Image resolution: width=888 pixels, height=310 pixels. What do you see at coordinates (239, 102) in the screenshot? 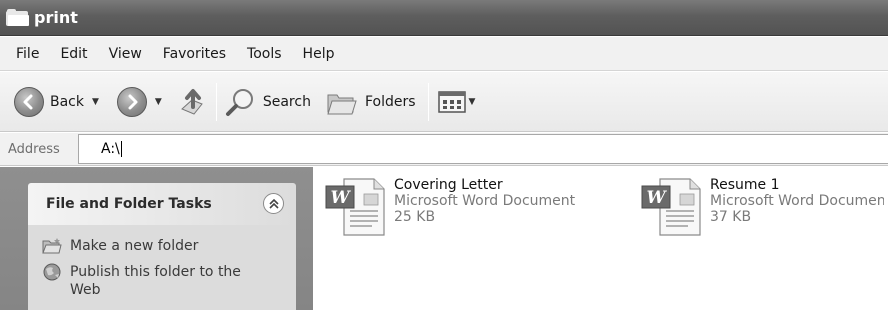
I see `search-icon` at bounding box center [239, 102].